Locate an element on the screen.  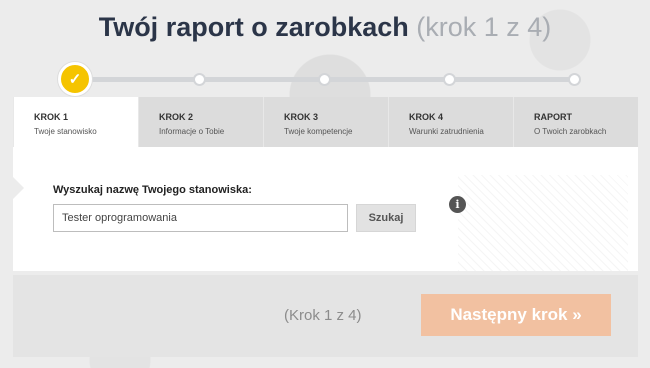
title-step-info: (krok 1 z 4) is located at coordinates (484, 27).